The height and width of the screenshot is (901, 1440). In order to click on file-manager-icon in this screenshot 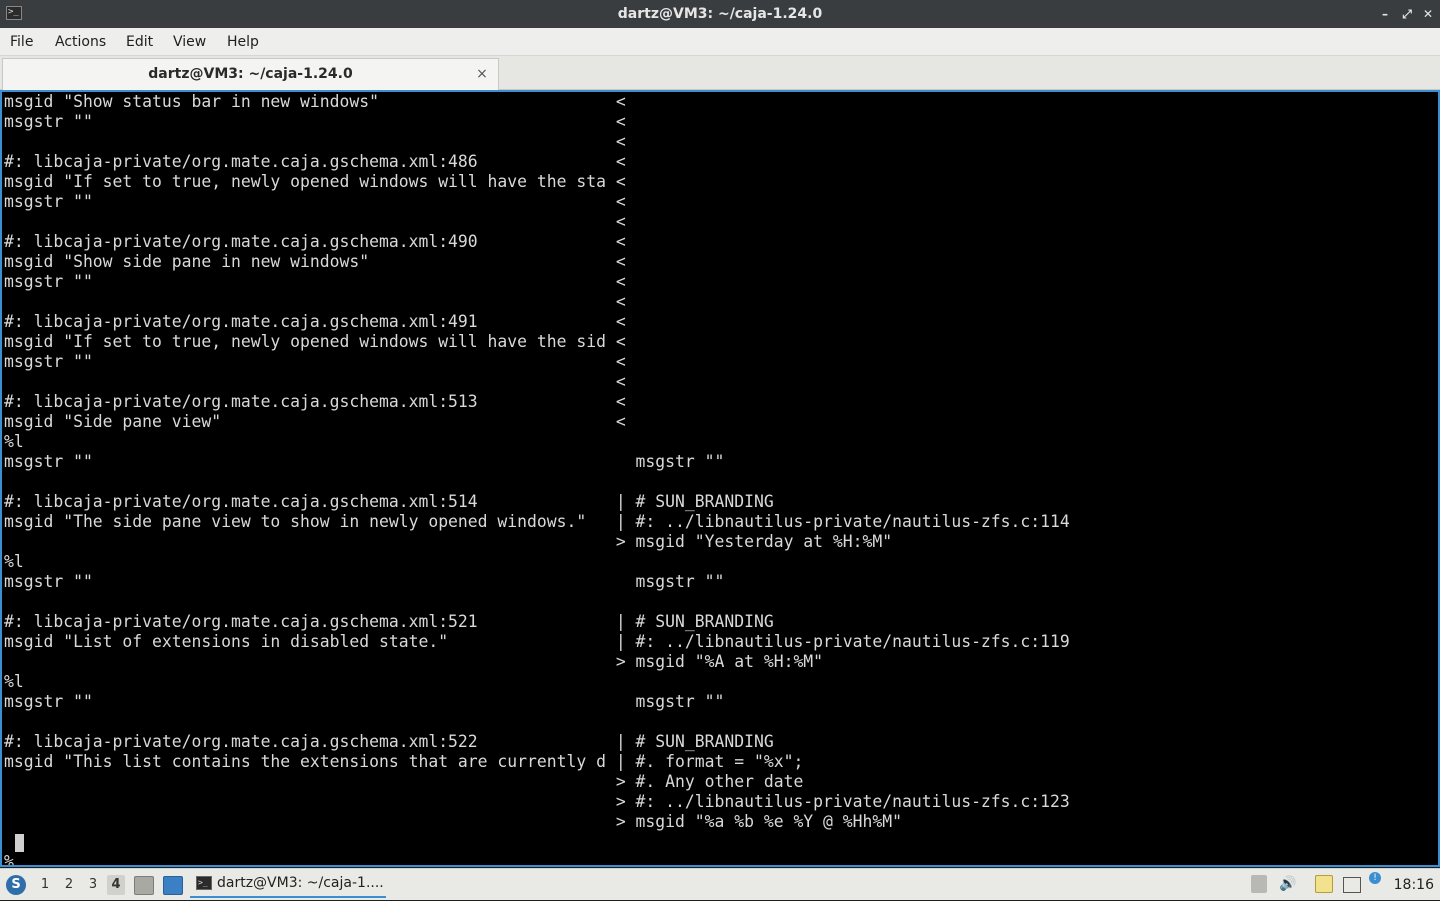, I will do `click(144, 885)`.